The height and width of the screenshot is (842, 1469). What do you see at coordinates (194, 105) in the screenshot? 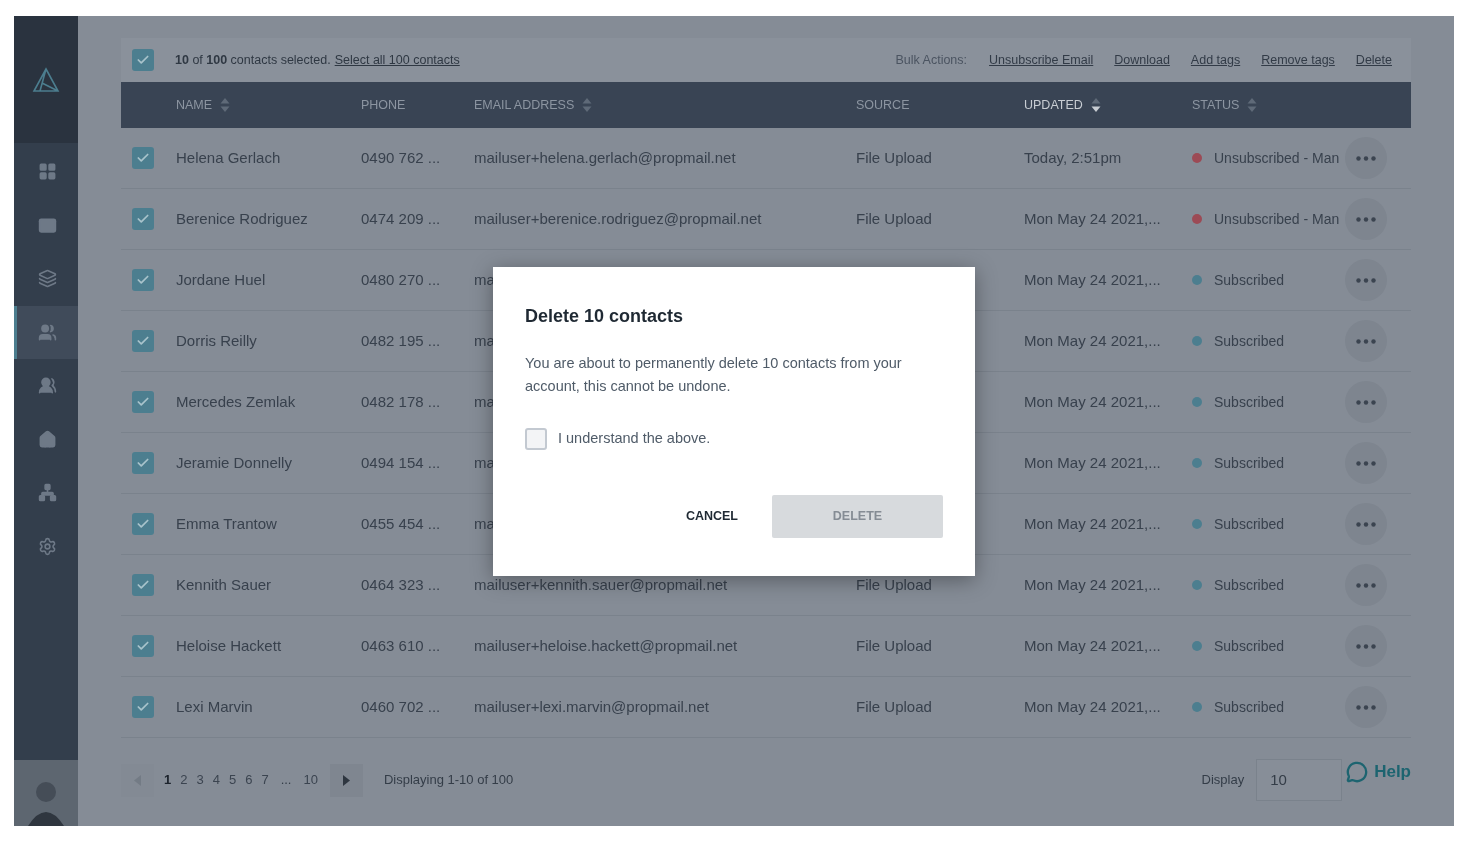
I see `column-header: NAME` at bounding box center [194, 105].